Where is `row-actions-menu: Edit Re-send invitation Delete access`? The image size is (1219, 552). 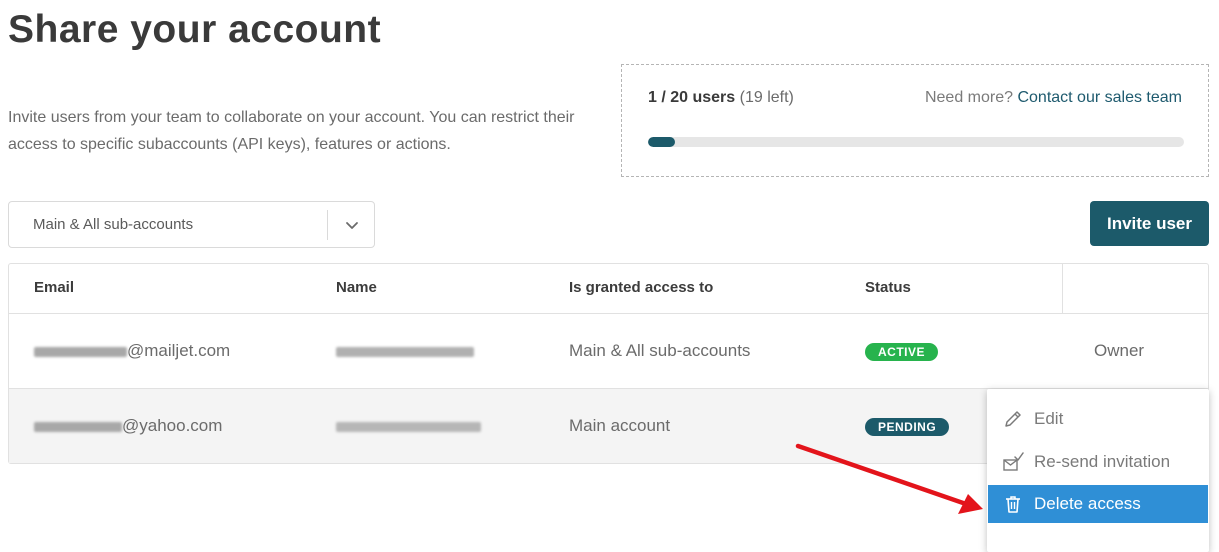 row-actions-menu: Edit Re-send invitation Delete access is located at coordinates (1098, 470).